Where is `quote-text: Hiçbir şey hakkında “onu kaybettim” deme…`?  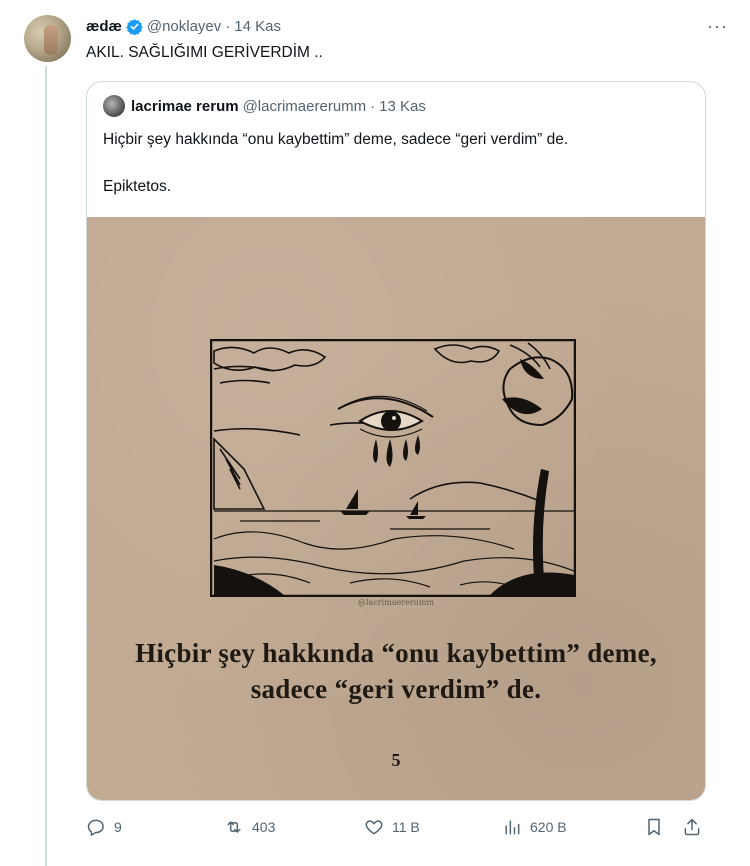
quote-text: Hiçbir şey hakkında “onu kaybettim” deme… is located at coordinates (336, 139).